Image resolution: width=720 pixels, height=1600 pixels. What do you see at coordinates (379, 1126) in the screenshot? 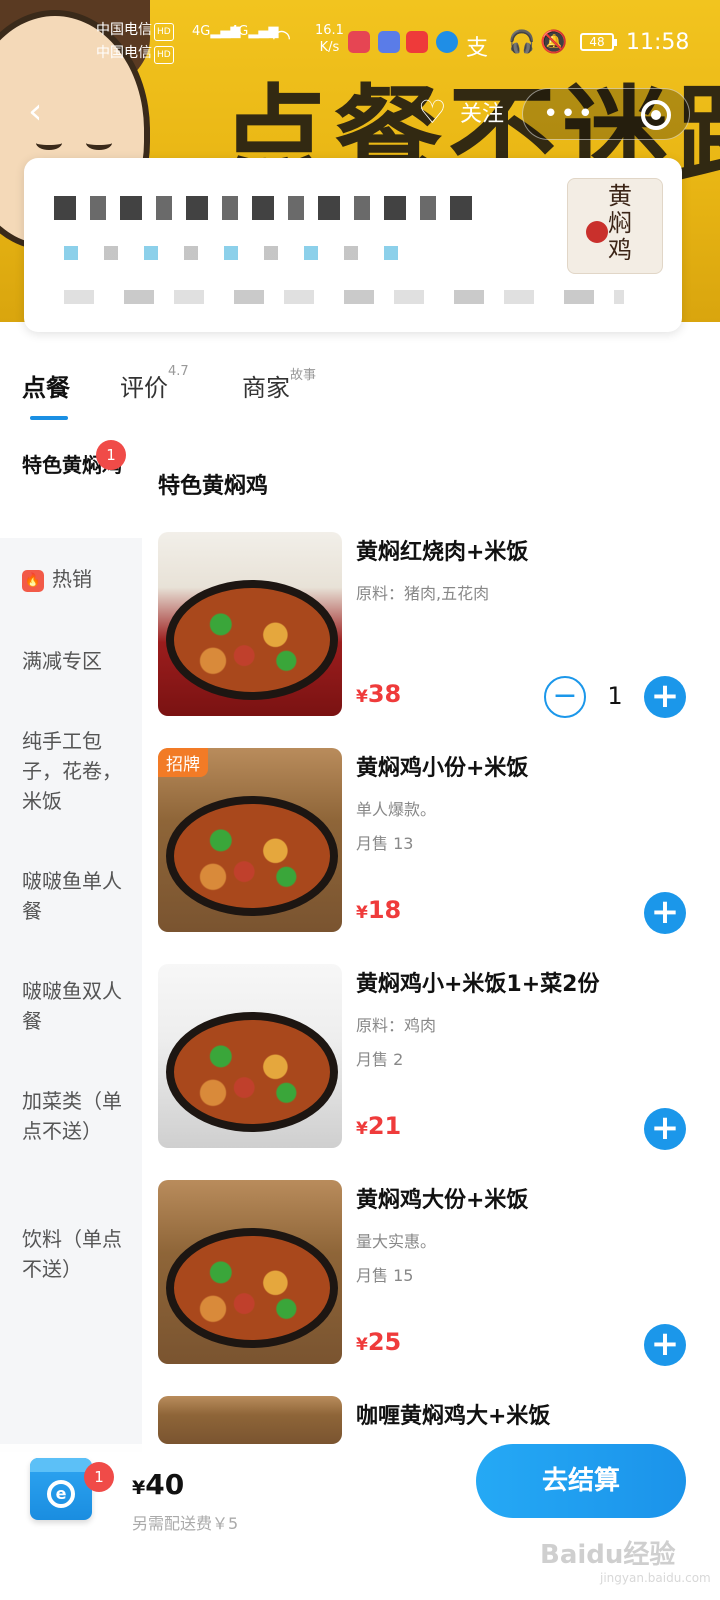
I see `product-price: ¥21` at bounding box center [379, 1126].